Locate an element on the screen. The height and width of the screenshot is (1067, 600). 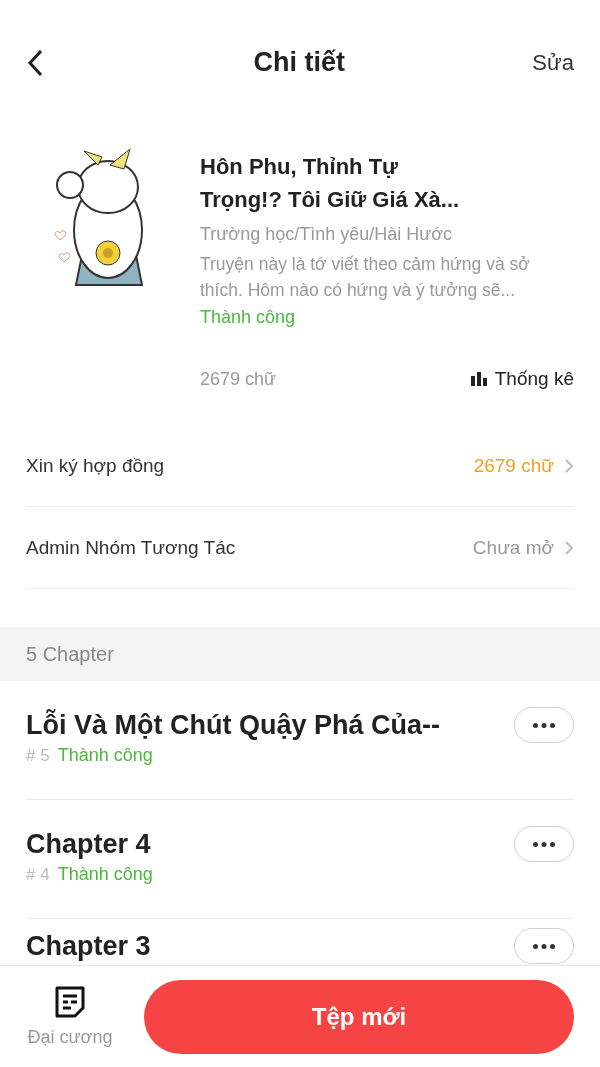
back-icon is located at coordinates (35, 62).